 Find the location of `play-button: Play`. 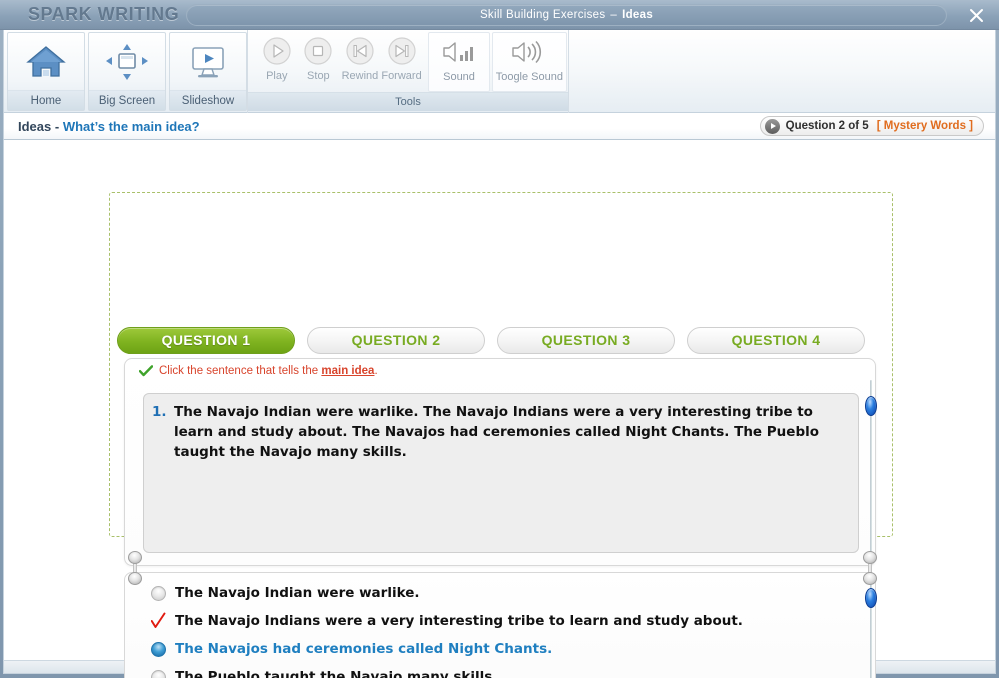

play-button: Play is located at coordinates (277, 62).